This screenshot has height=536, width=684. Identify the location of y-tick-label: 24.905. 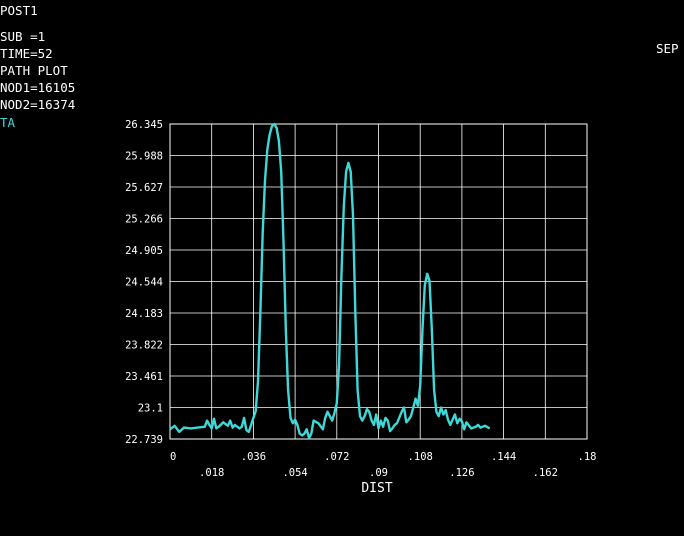
(144, 251).